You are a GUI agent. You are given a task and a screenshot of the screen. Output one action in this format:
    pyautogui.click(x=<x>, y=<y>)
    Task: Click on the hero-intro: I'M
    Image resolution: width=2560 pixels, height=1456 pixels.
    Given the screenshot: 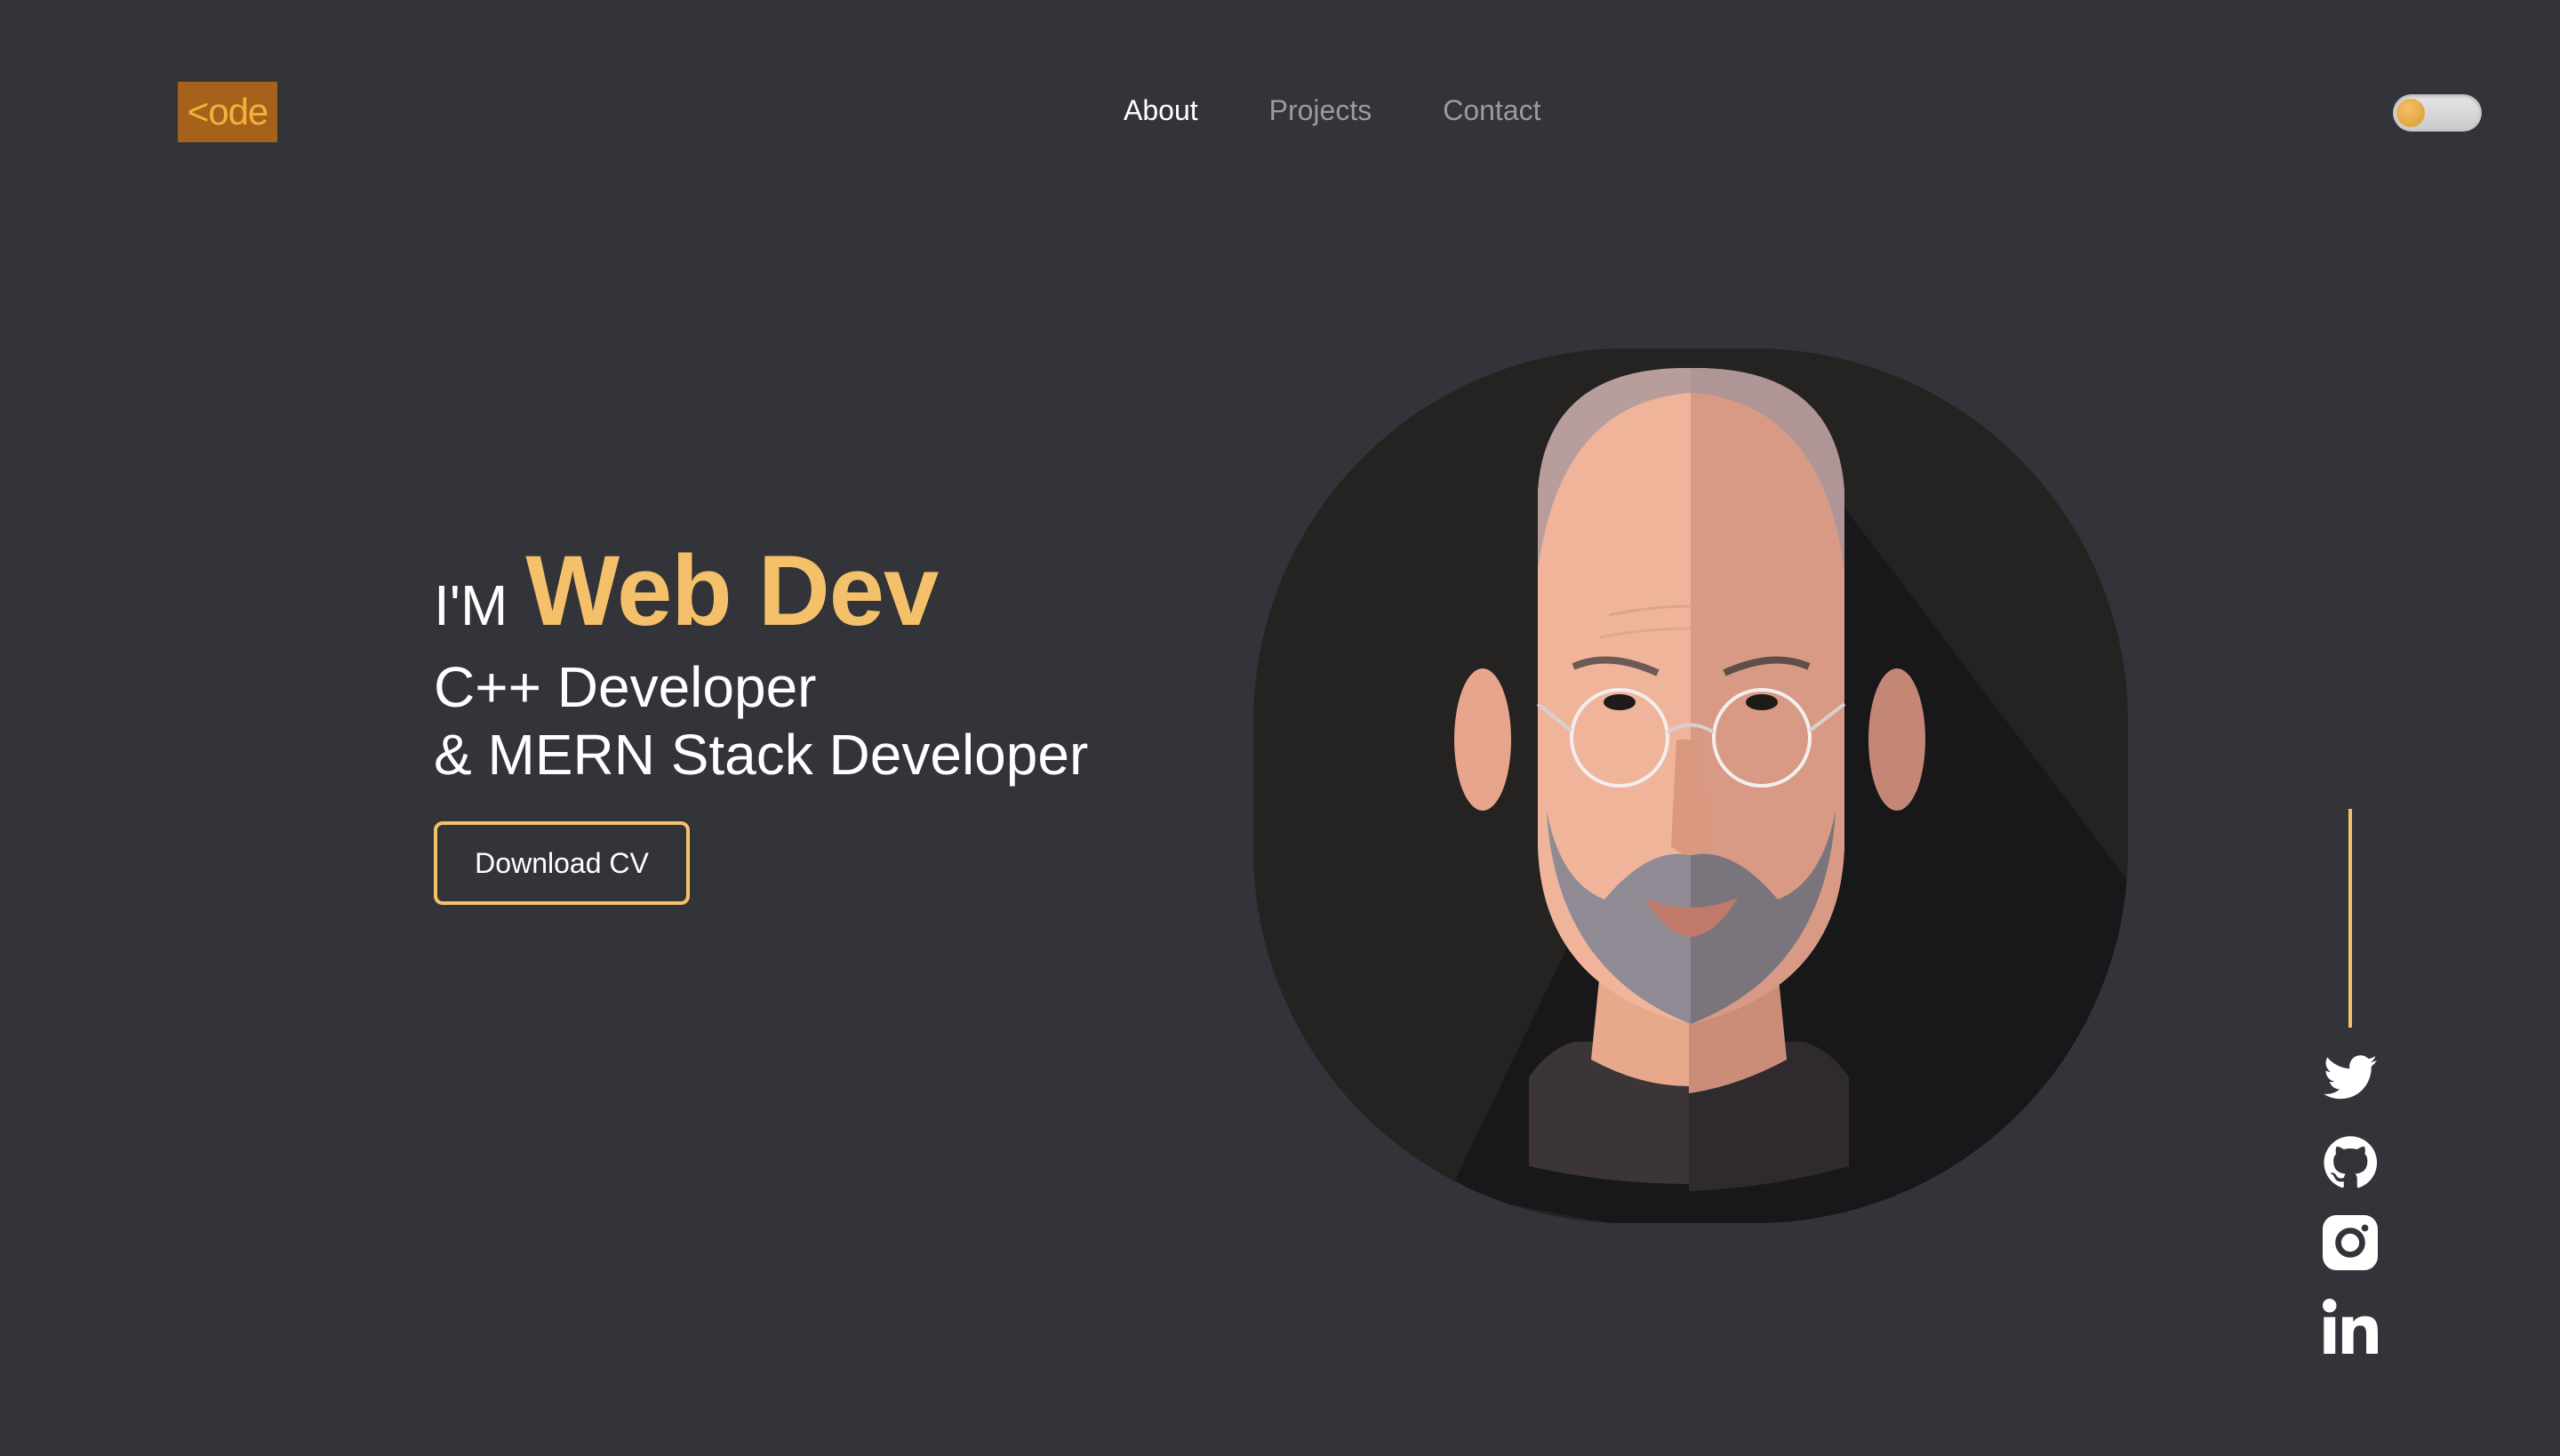 What is the action you would take?
    pyautogui.click(x=471, y=605)
    